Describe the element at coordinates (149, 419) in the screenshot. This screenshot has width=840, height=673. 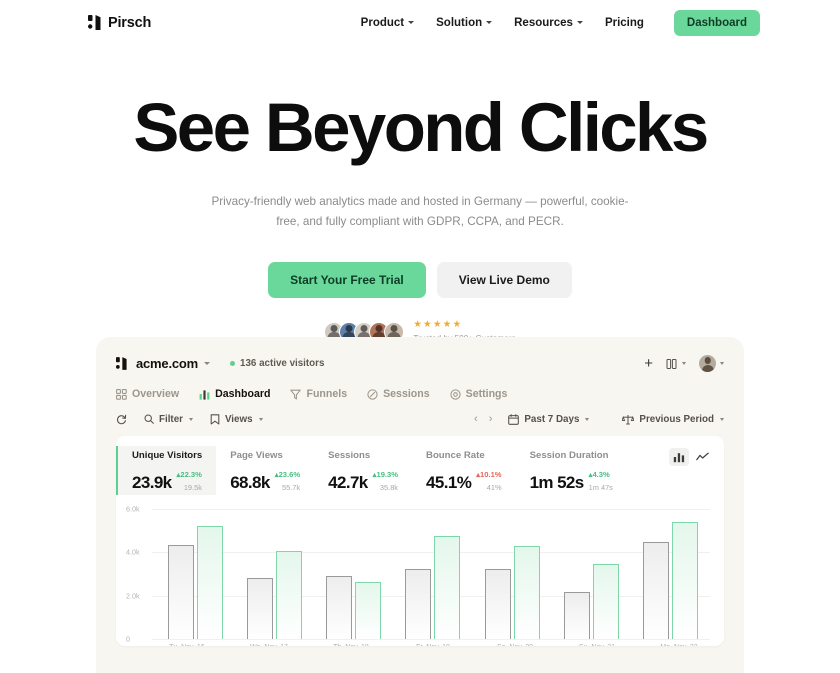
I see `search-icon` at that location.